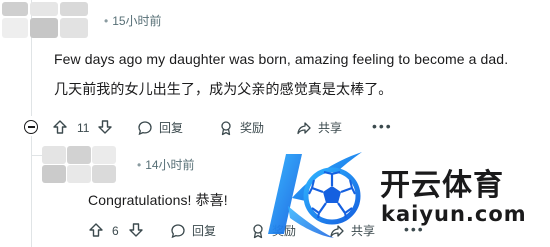  Describe the element at coordinates (158, 200) in the screenshot. I see `comment-body: Congratulations! 恭喜!` at that location.